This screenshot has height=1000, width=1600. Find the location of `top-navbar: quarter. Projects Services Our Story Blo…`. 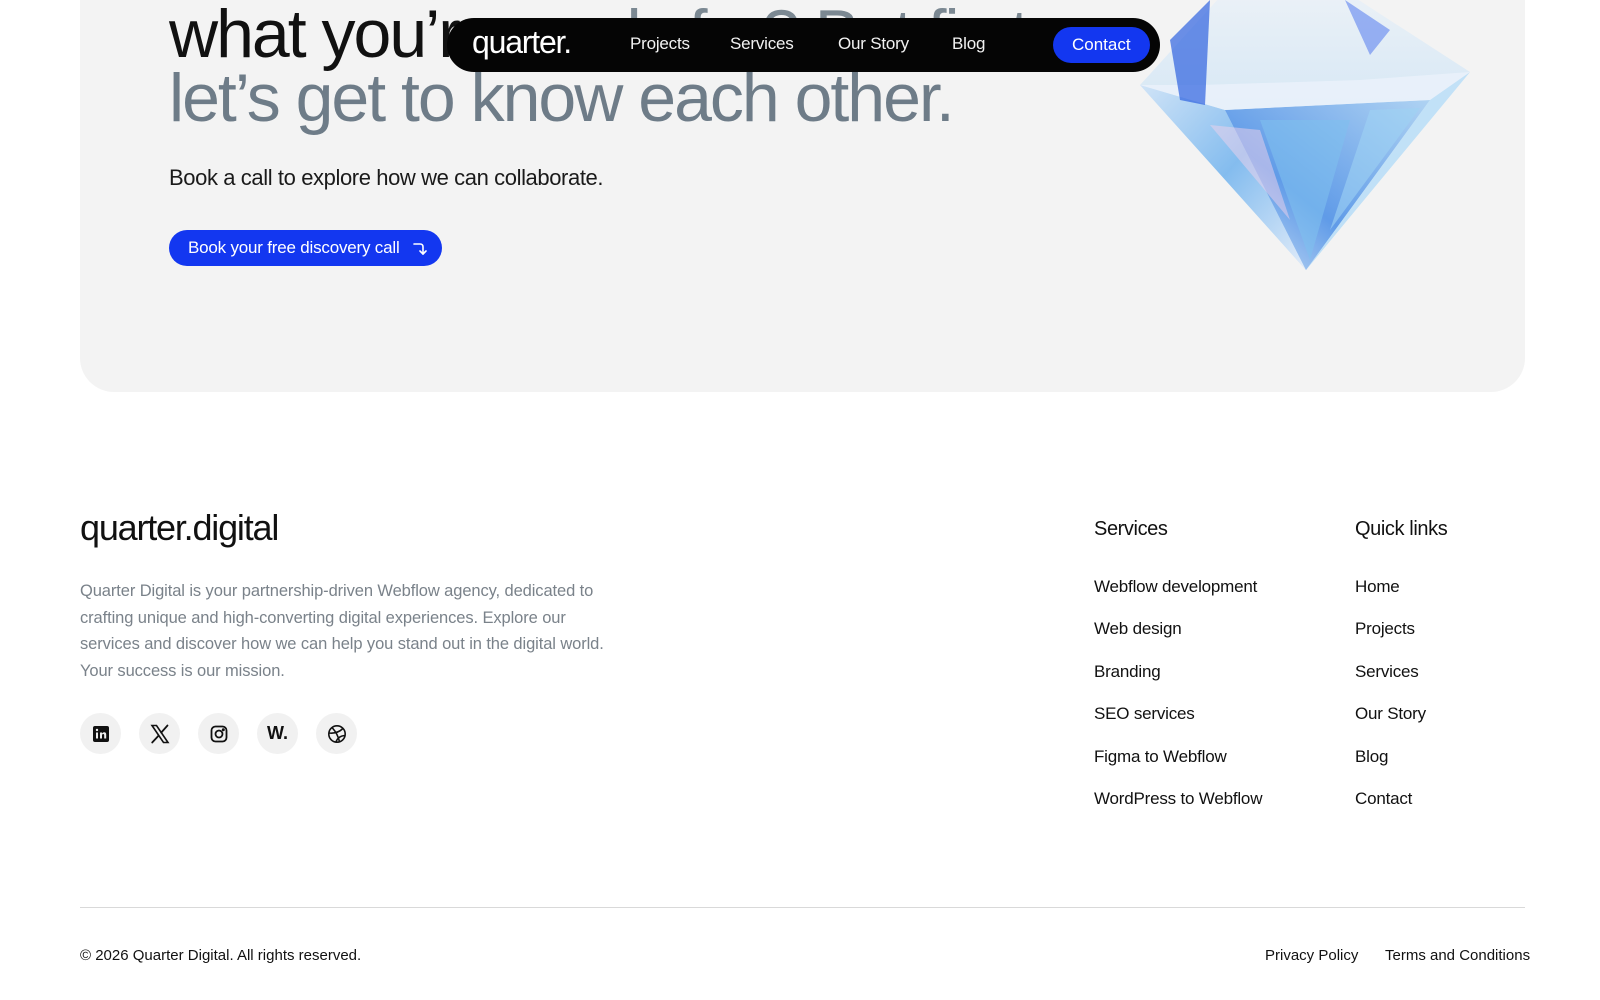

top-navbar: quarter. Projects Services Our Story Blo… is located at coordinates (803, 45).